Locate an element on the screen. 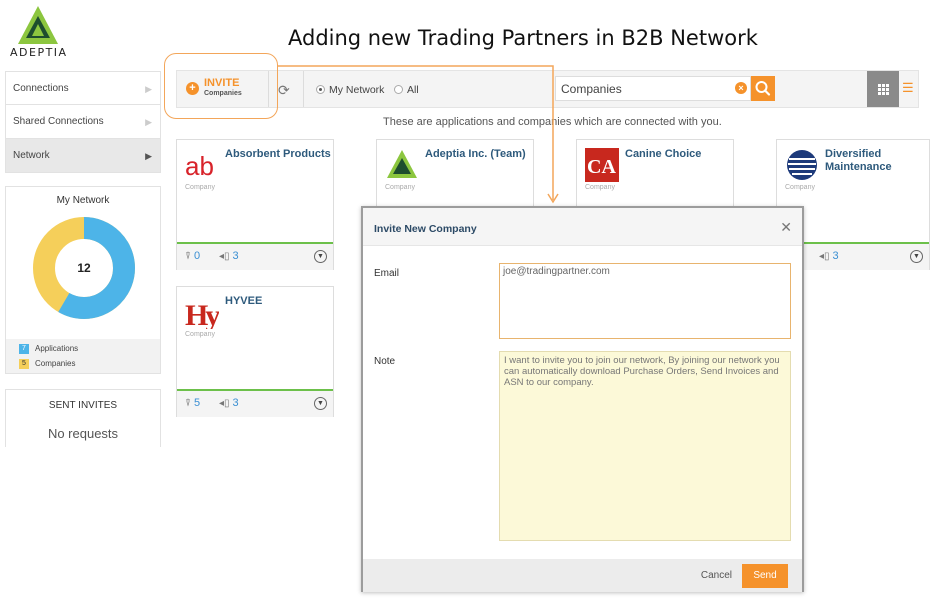 This screenshot has height=602, width=933. grid-view-button is located at coordinates (883, 89).